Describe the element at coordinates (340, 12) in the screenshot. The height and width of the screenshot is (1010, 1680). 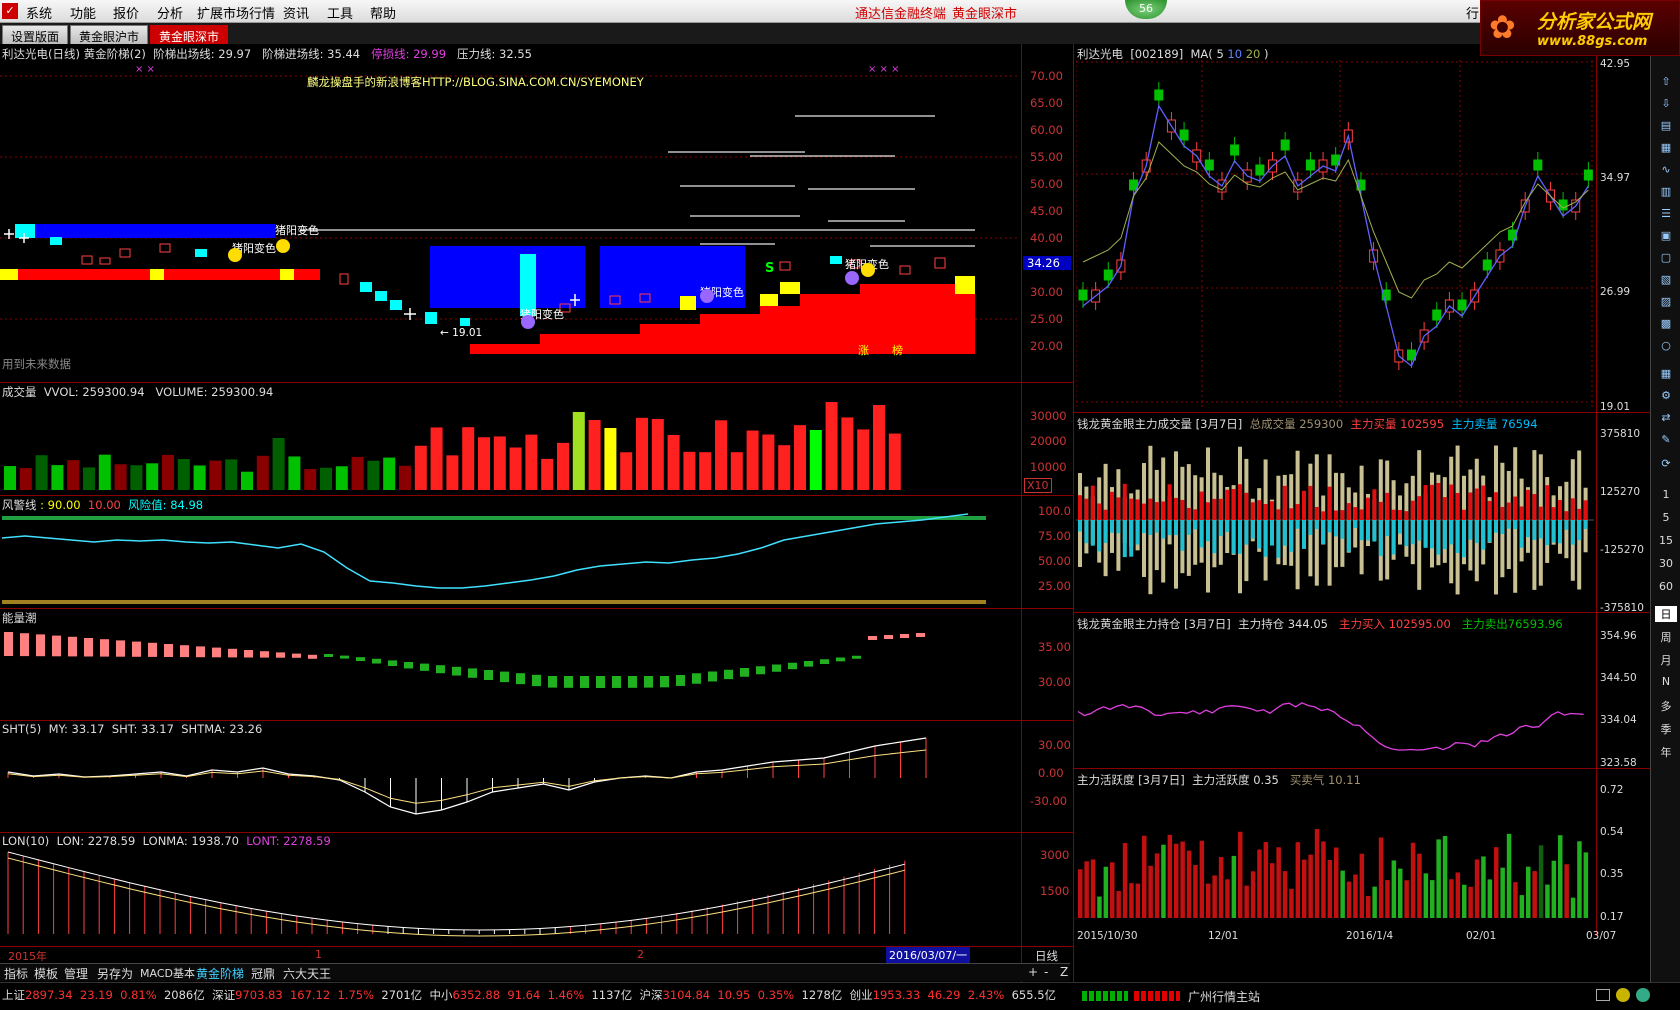
I see `menu-tools: 工具` at that location.